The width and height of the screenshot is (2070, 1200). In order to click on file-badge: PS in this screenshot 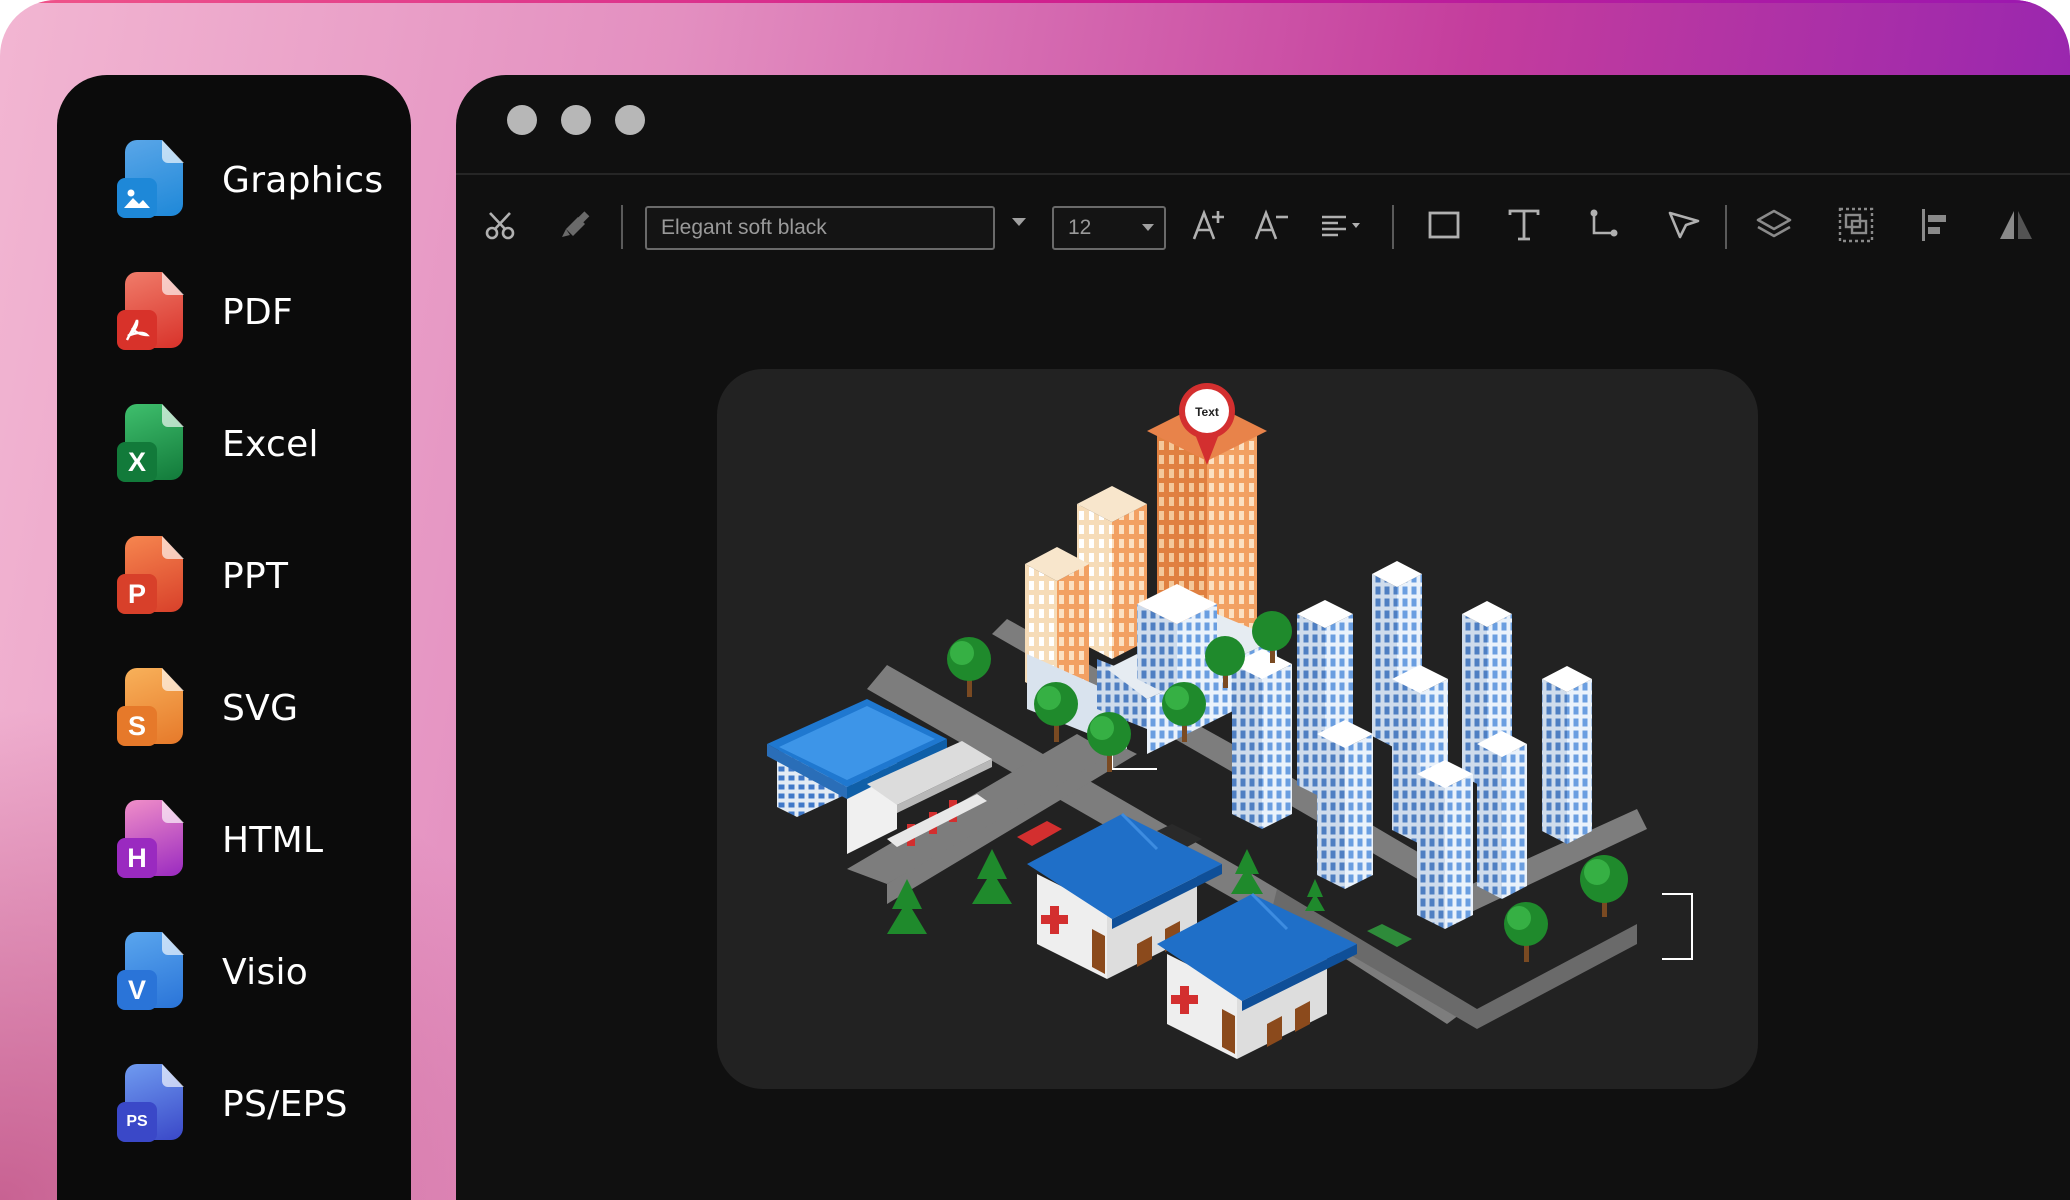, I will do `click(137, 1122)`.